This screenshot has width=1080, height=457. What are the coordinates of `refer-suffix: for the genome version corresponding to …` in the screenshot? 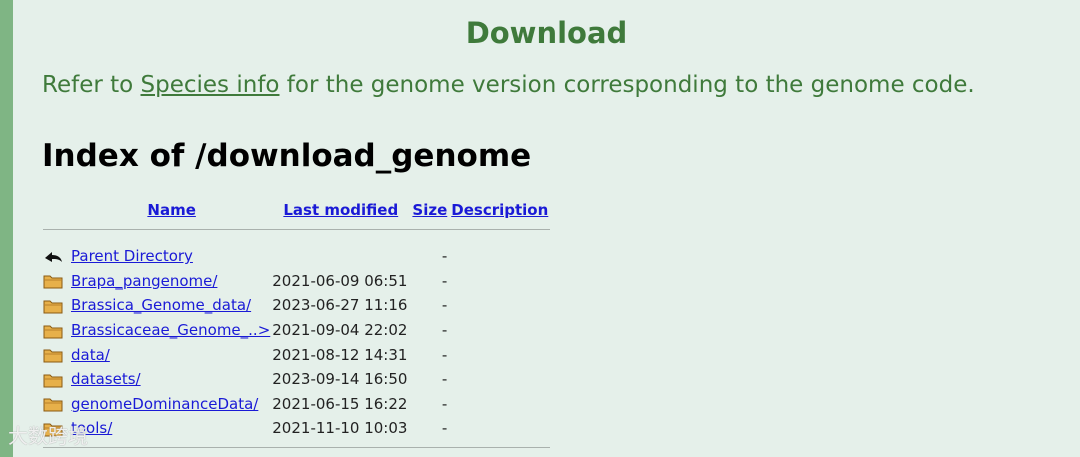 It's located at (627, 85).